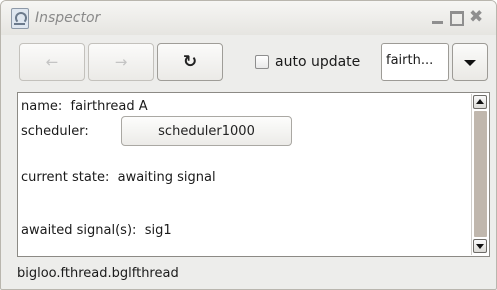  I want to click on signals-row: awaited signal(s): sig1, so click(96, 230).